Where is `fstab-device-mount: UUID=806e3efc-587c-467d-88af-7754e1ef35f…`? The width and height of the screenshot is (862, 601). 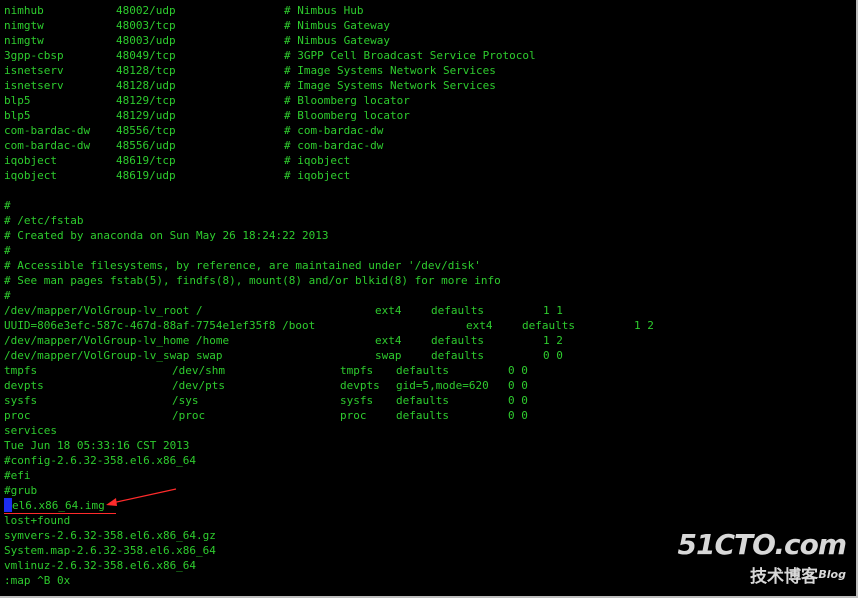 fstab-device-mount: UUID=806e3efc-587c-467d-88af-7754e1ef35f… is located at coordinates (160, 325).